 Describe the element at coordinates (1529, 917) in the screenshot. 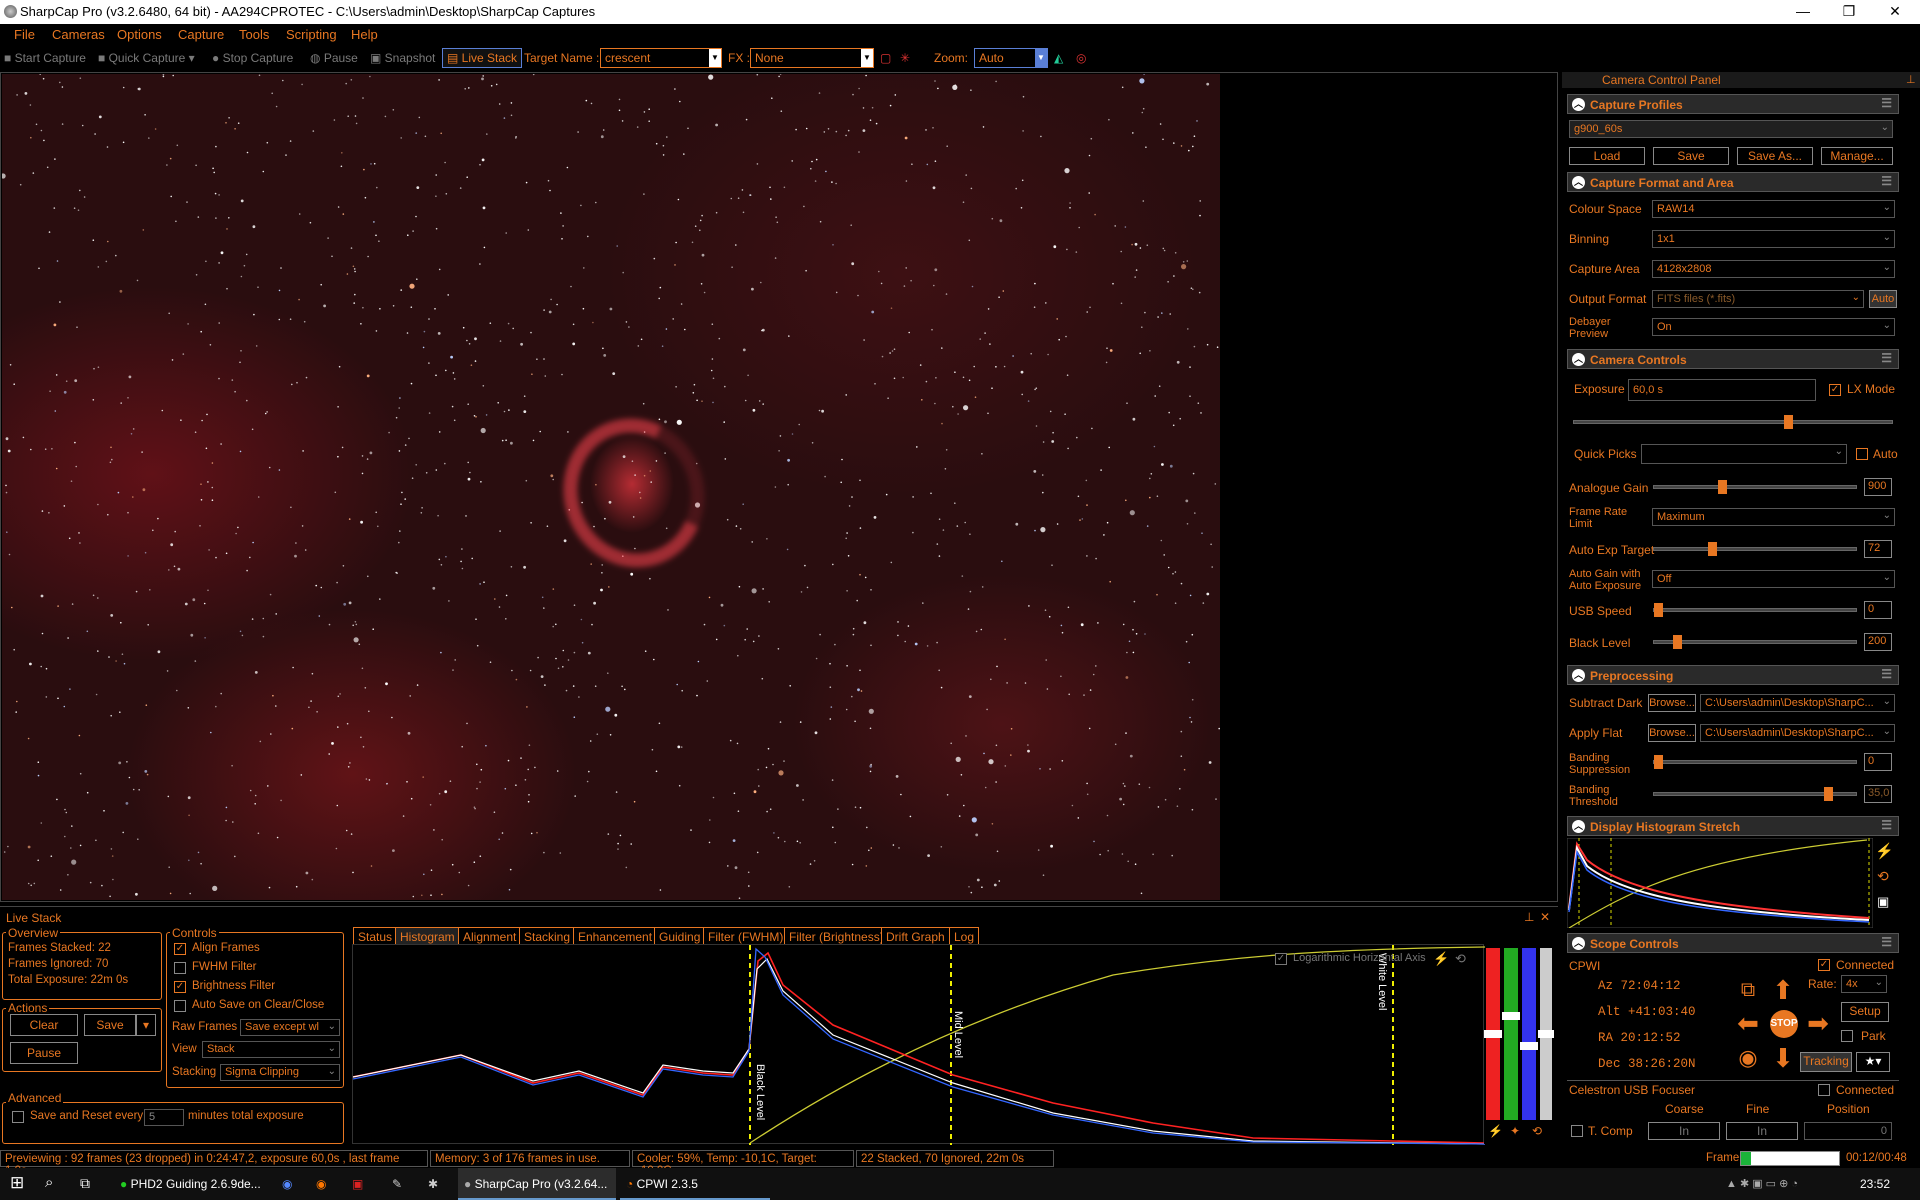

I see `pin-icon: ⊥` at that location.